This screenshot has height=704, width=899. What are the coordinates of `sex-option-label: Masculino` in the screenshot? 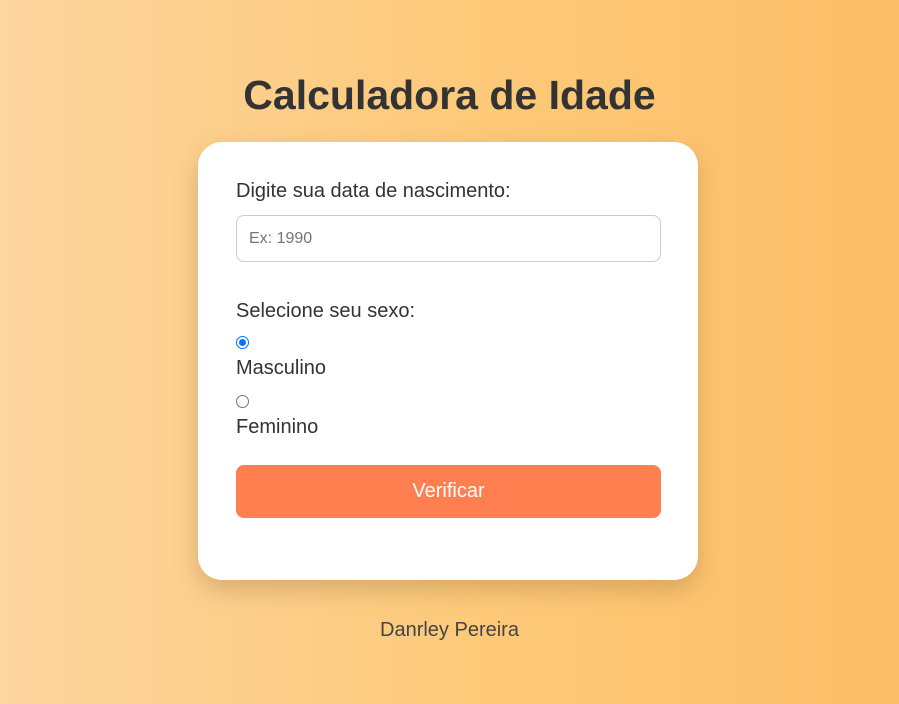 It's located at (281, 368).